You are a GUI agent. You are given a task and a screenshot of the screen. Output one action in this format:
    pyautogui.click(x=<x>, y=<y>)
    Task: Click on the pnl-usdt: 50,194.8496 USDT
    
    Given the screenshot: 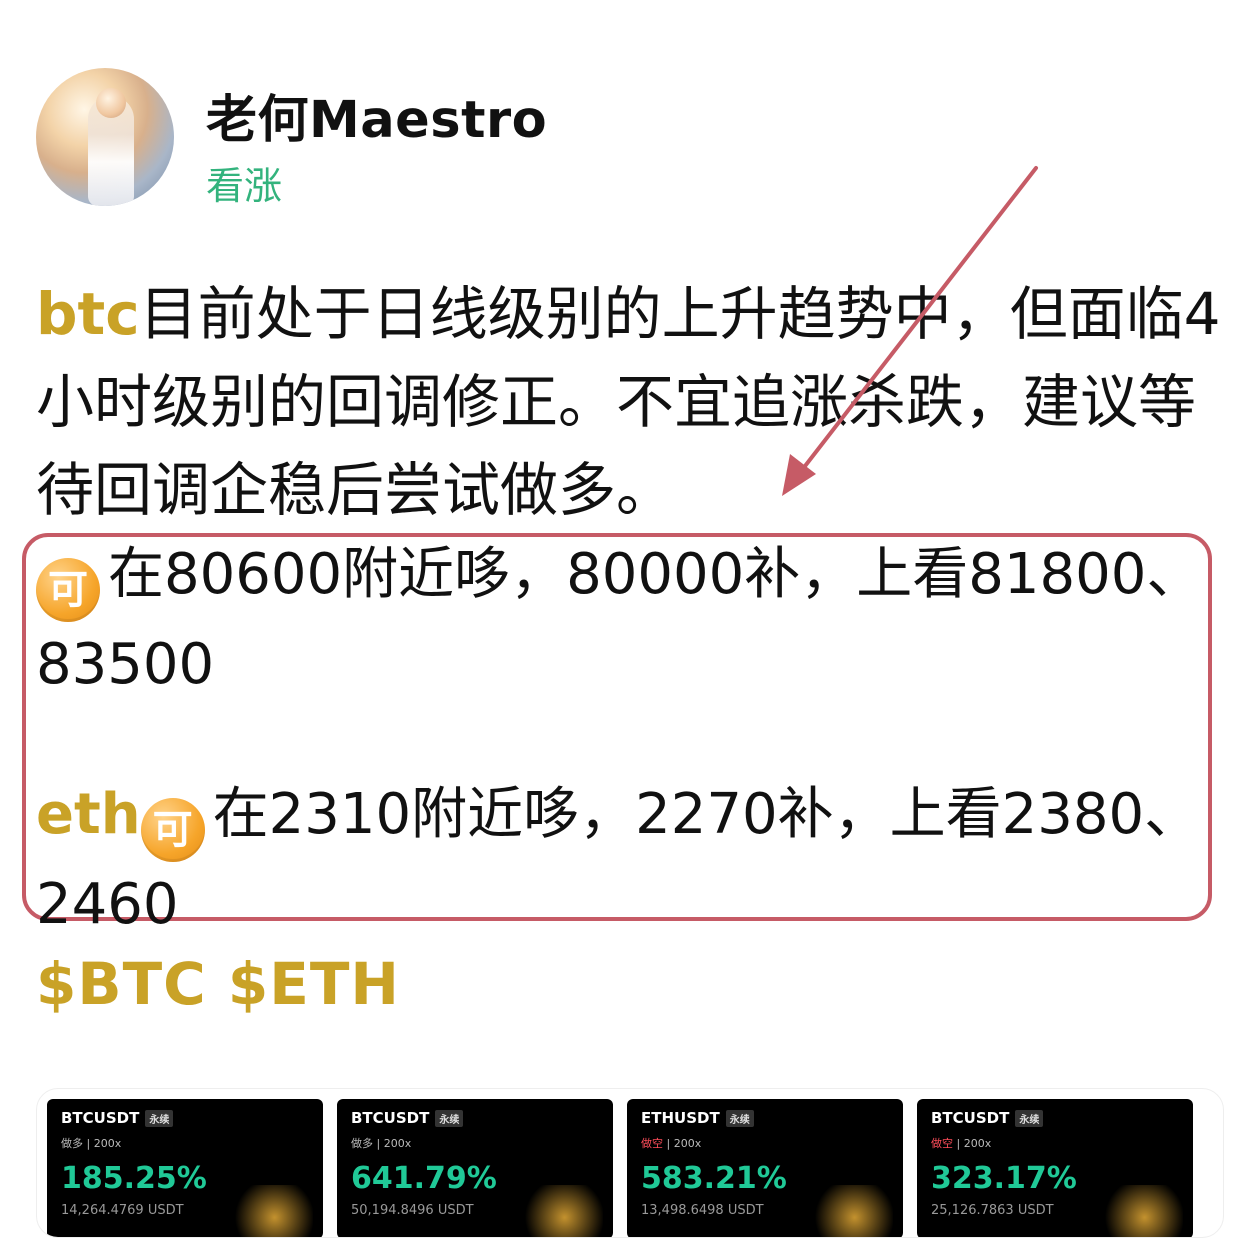 What is the action you would take?
    pyautogui.click(x=412, y=1210)
    